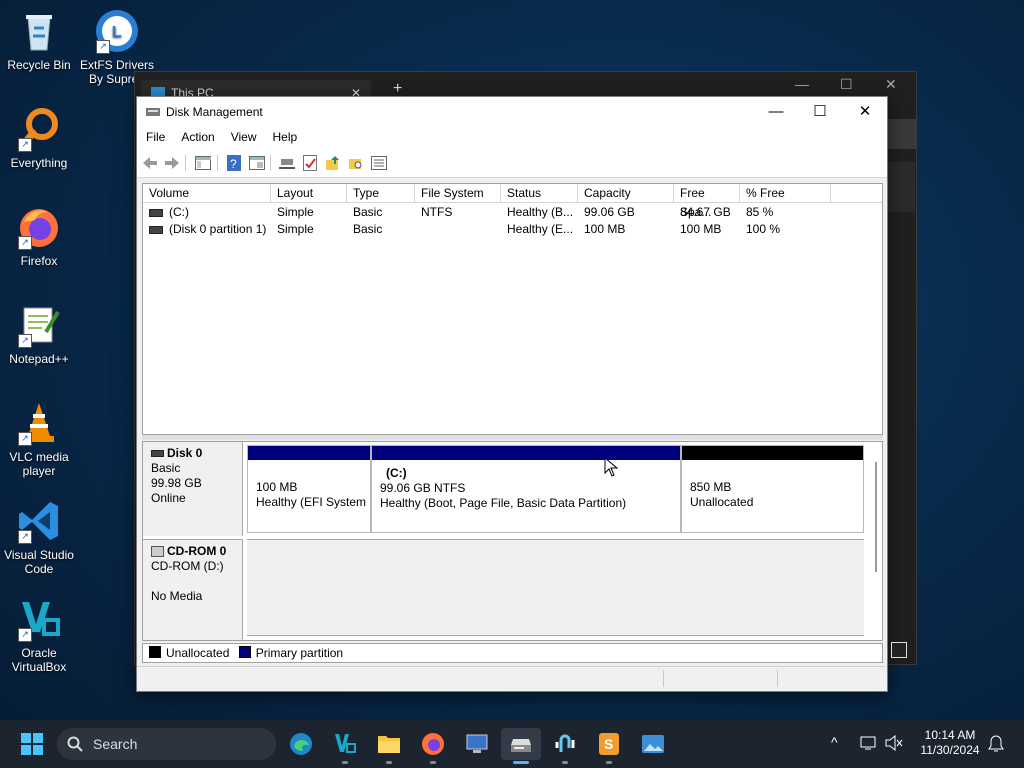  What do you see at coordinates (153, 112) in the screenshot?
I see `disk-management-app-icon` at bounding box center [153, 112].